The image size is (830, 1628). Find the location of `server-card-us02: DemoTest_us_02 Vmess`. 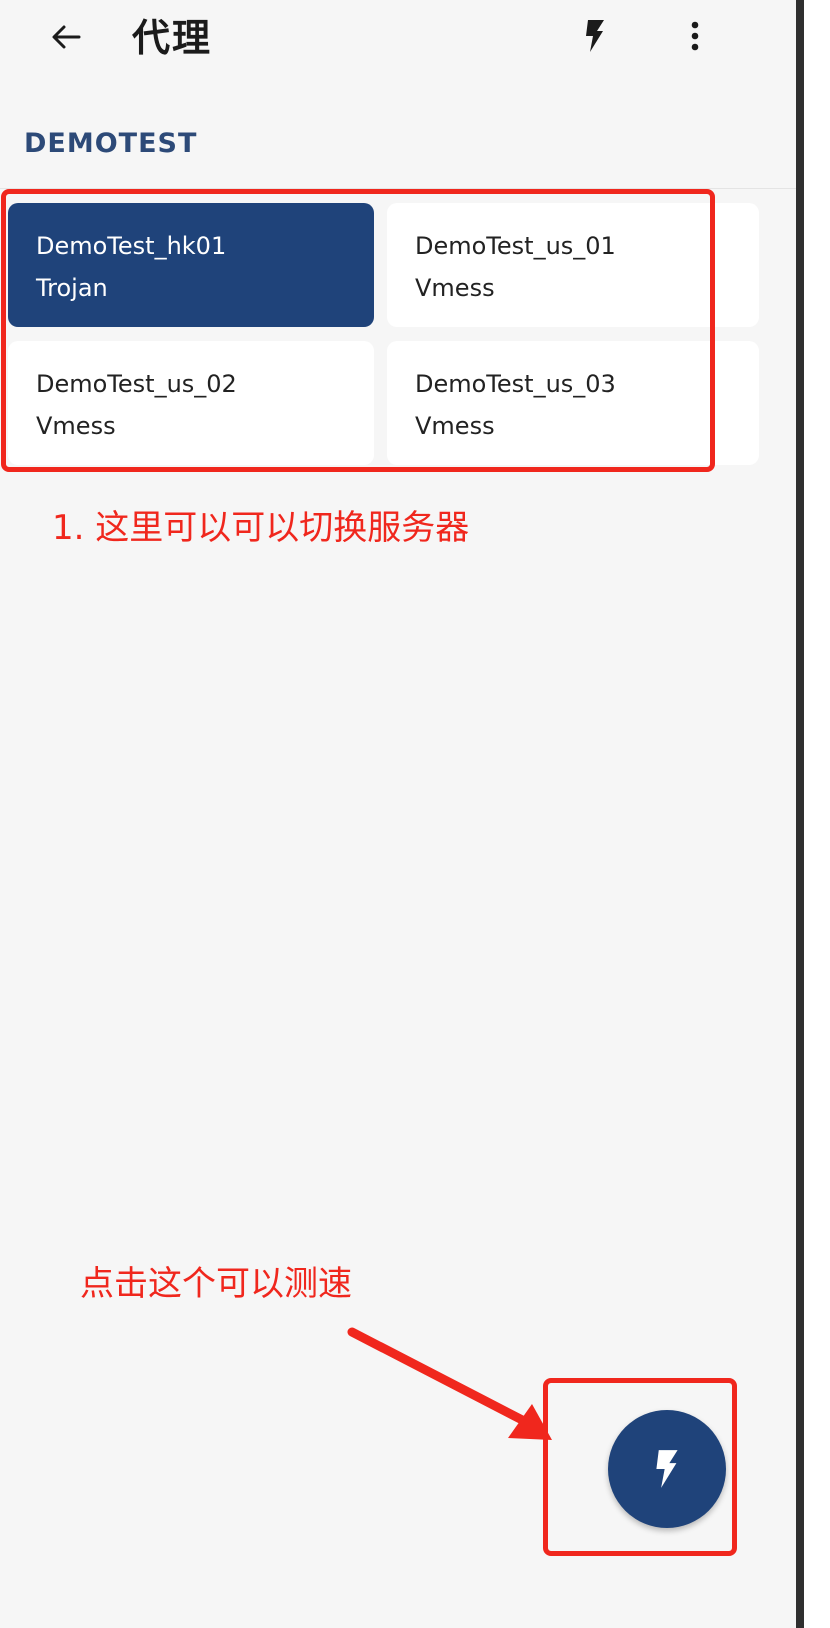

server-card-us02: DemoTest_us_02 Vmess is located at coordinates (191, 403).